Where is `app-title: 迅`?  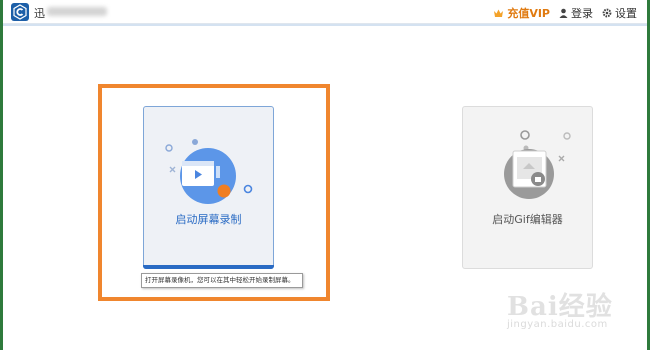 app-title: 迅 is located at coordinates (40, 13).